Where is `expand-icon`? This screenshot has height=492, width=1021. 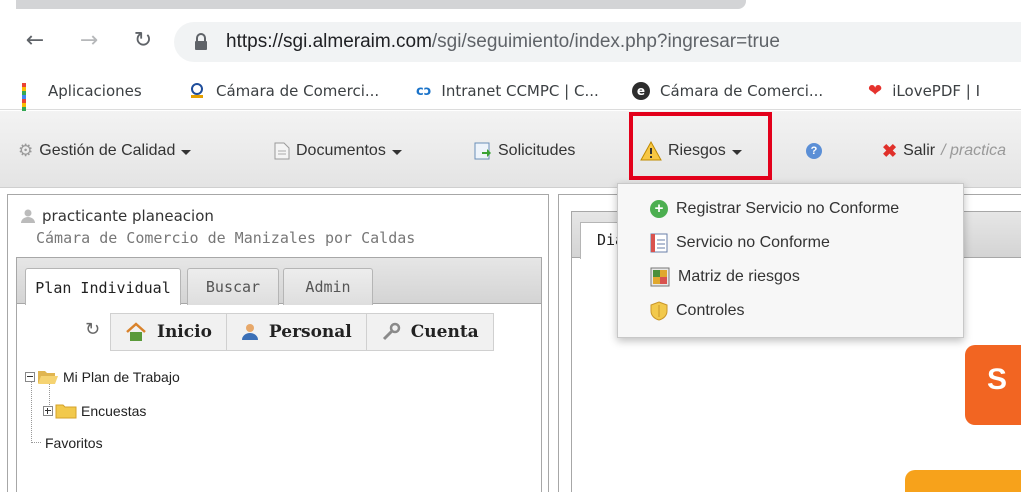
expand-icon is located at coordinates (48, 411).